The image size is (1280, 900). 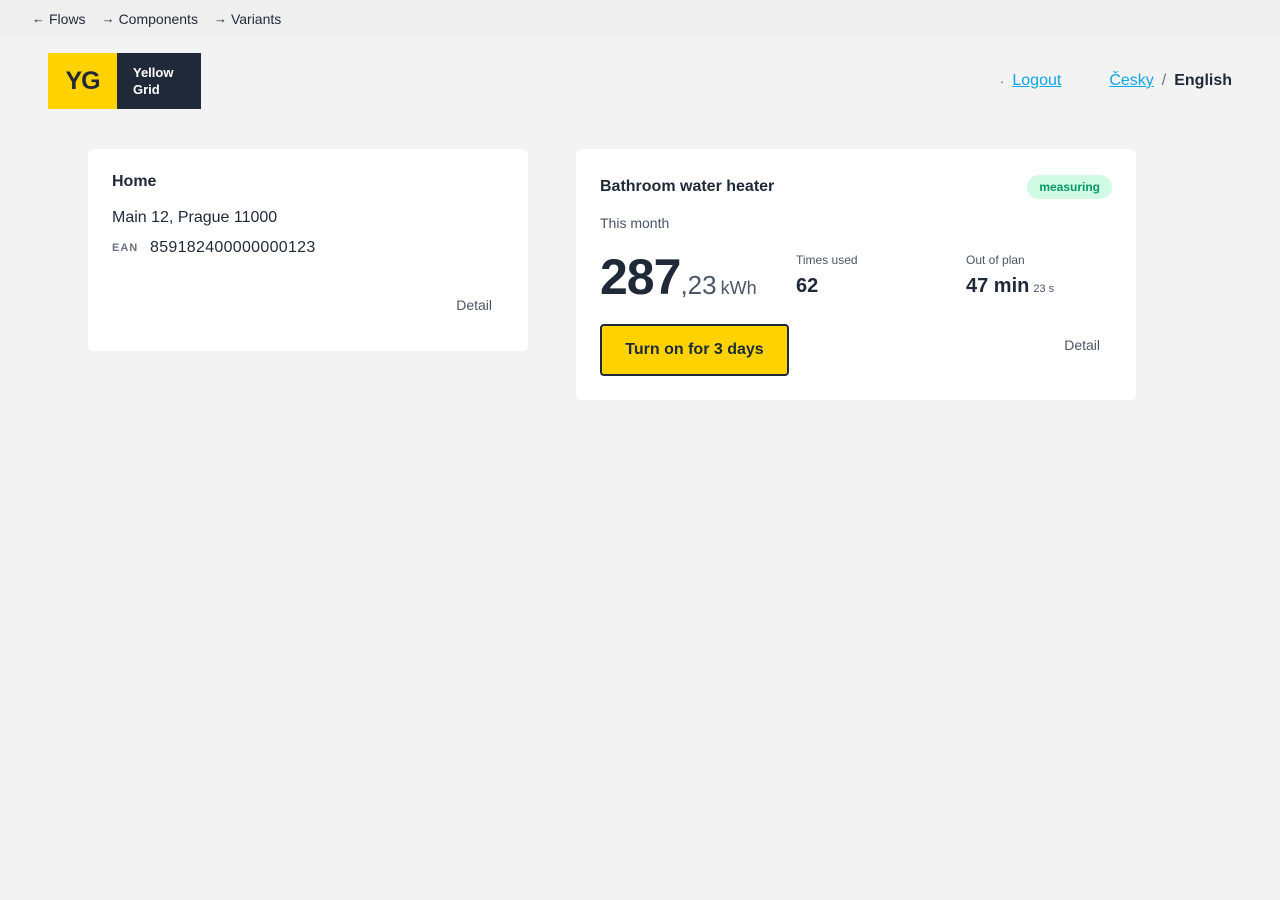 I want to click on logo-mark: YG, so click(x=82, y=81).